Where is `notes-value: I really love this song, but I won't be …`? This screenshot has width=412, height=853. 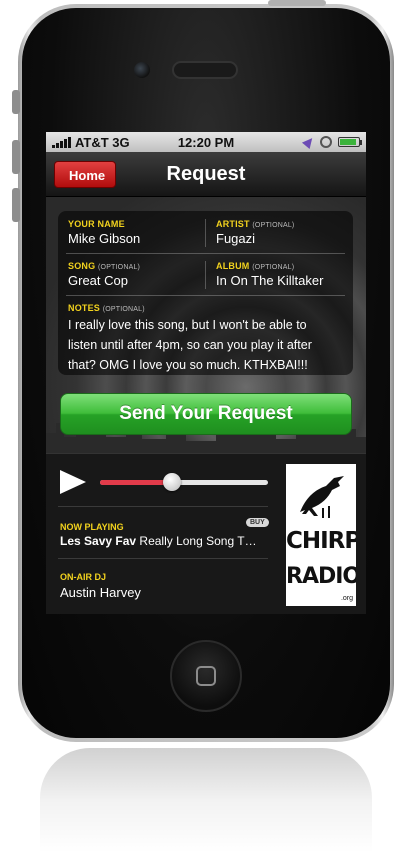 notes-value: I really love this song, but I won't be … is located at coordinates (190, 345).